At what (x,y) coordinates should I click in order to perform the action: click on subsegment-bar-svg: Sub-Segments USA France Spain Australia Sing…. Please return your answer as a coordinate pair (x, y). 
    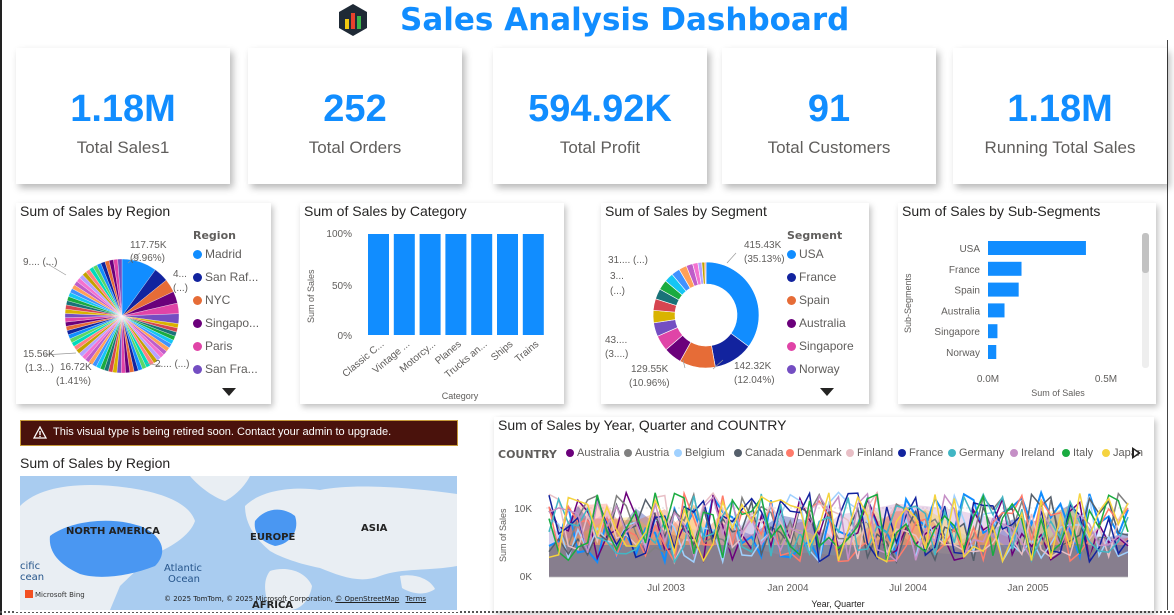
    Looking at the image, I should click on (1026, 315).